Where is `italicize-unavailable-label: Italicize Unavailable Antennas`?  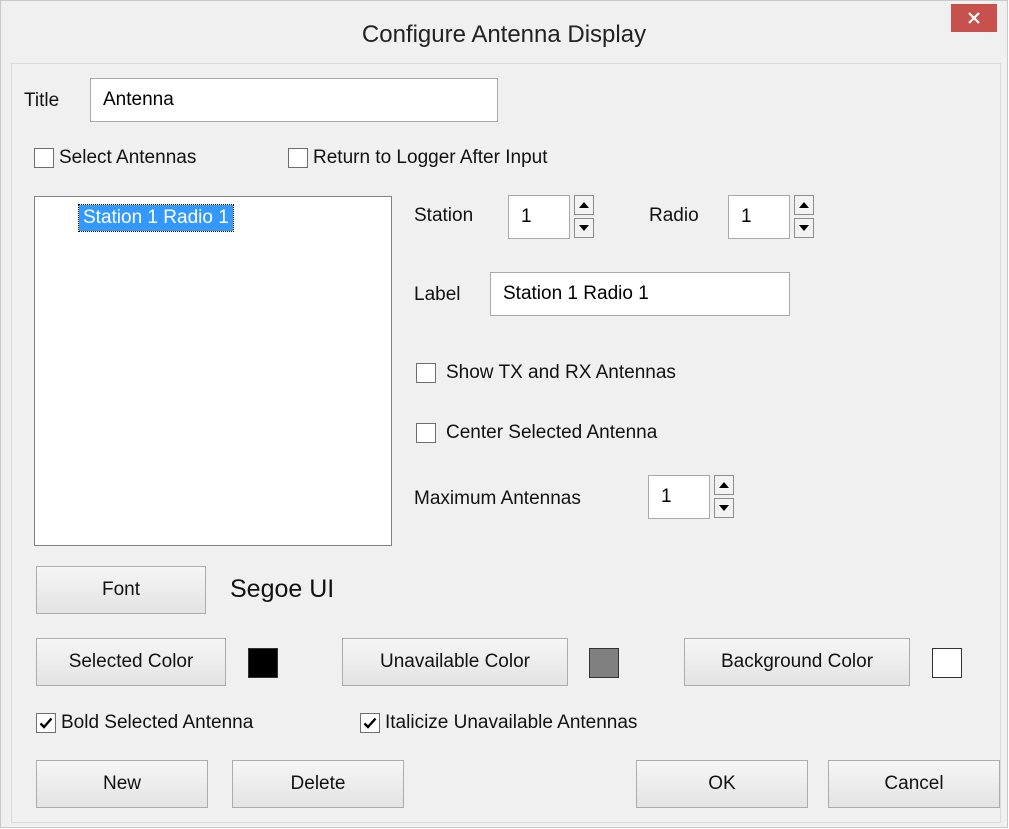 italicize-unavailable-label: Italicize Unavailable Antennas is located at coordinates (511, 722).